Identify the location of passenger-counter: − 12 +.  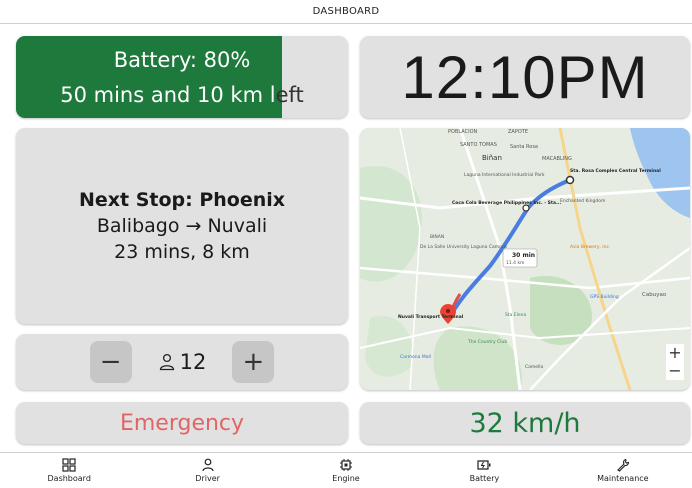
(182, 362).